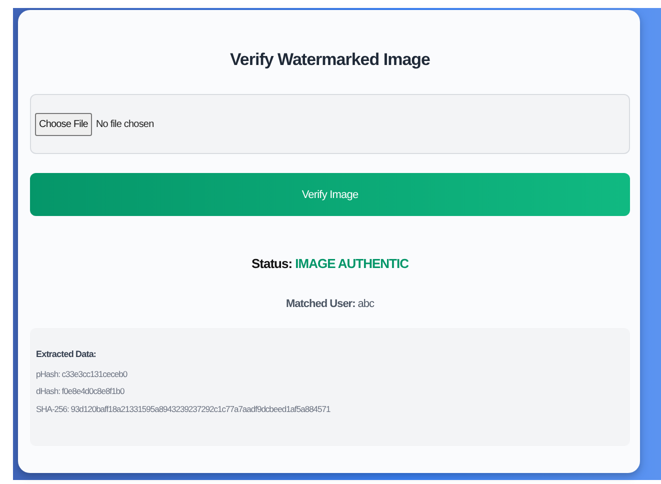 This screenshot has width=661, height=484. I want to click on data-heading: Extracted Data:, so click(67, 355).